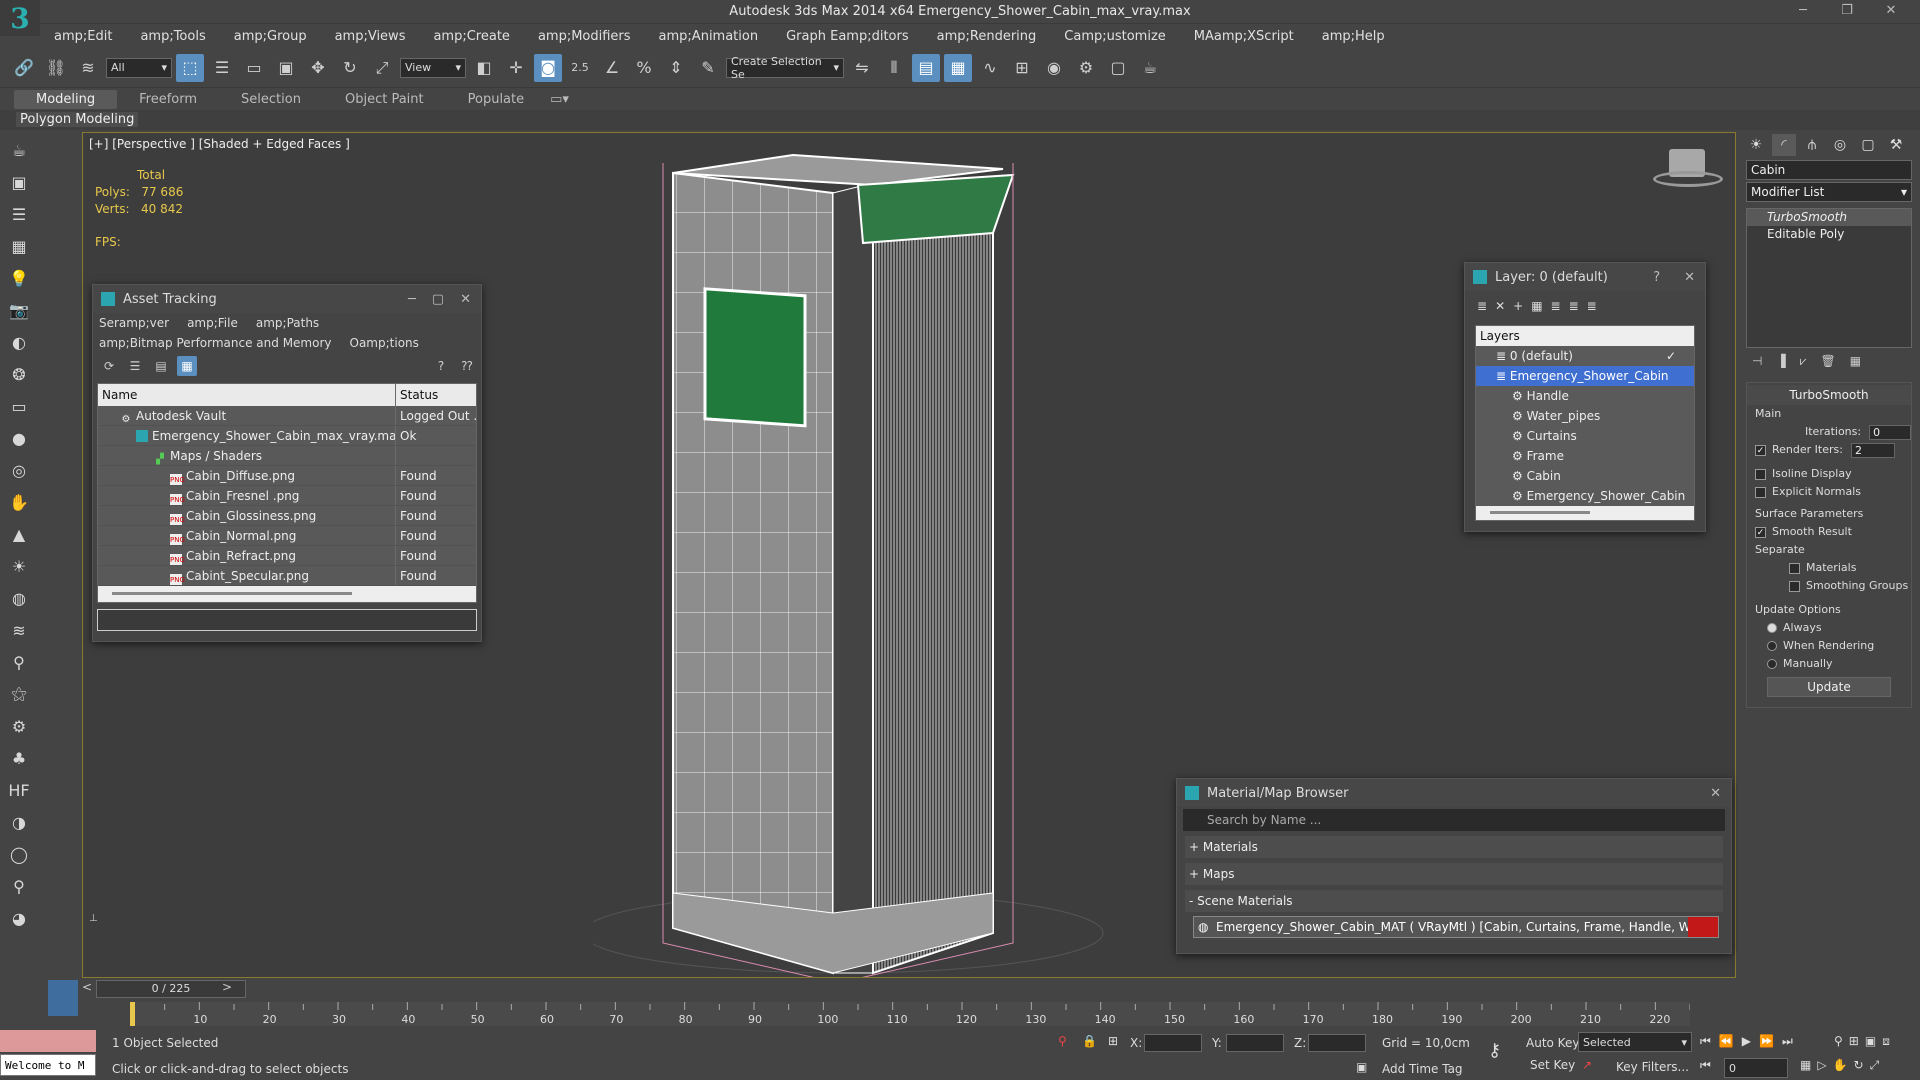 This screenshot has width=1920, height=1080. I want to click on spinner-snap-icon: ⇕, so click(676, 68).